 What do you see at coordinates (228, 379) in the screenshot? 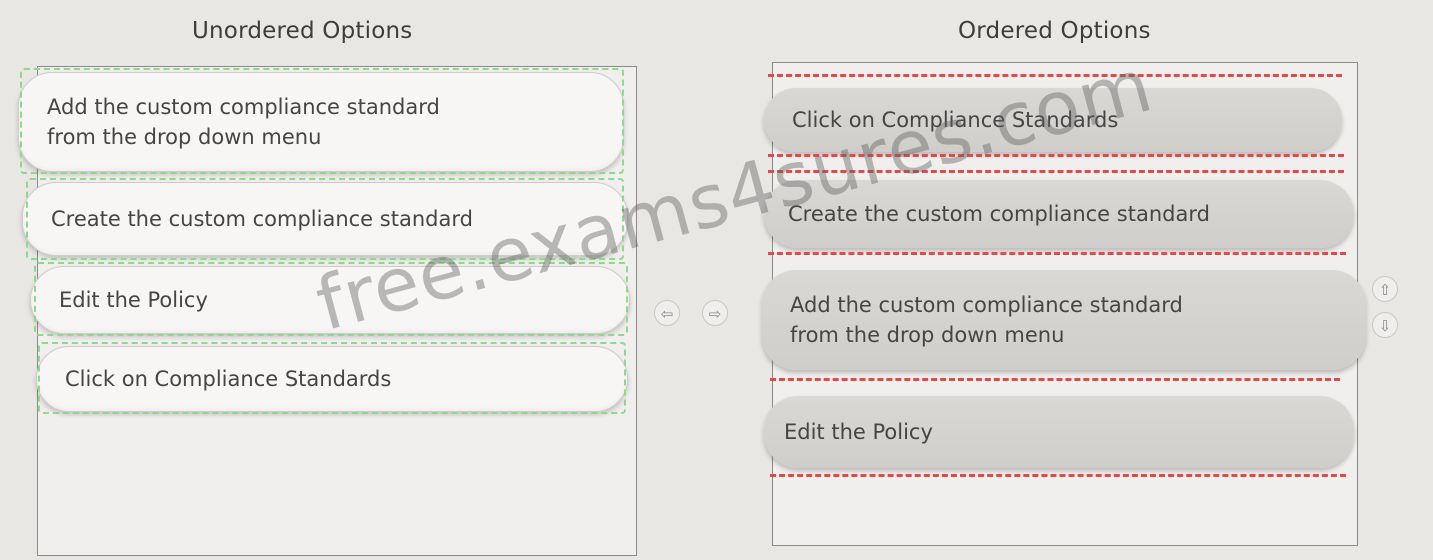
I see `unordered-item-label: Click on Compliance Standards` at bounding box center [228, 379].